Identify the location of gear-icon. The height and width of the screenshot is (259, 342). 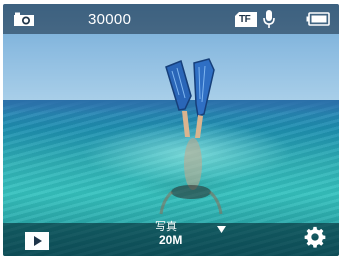
(315, 237).